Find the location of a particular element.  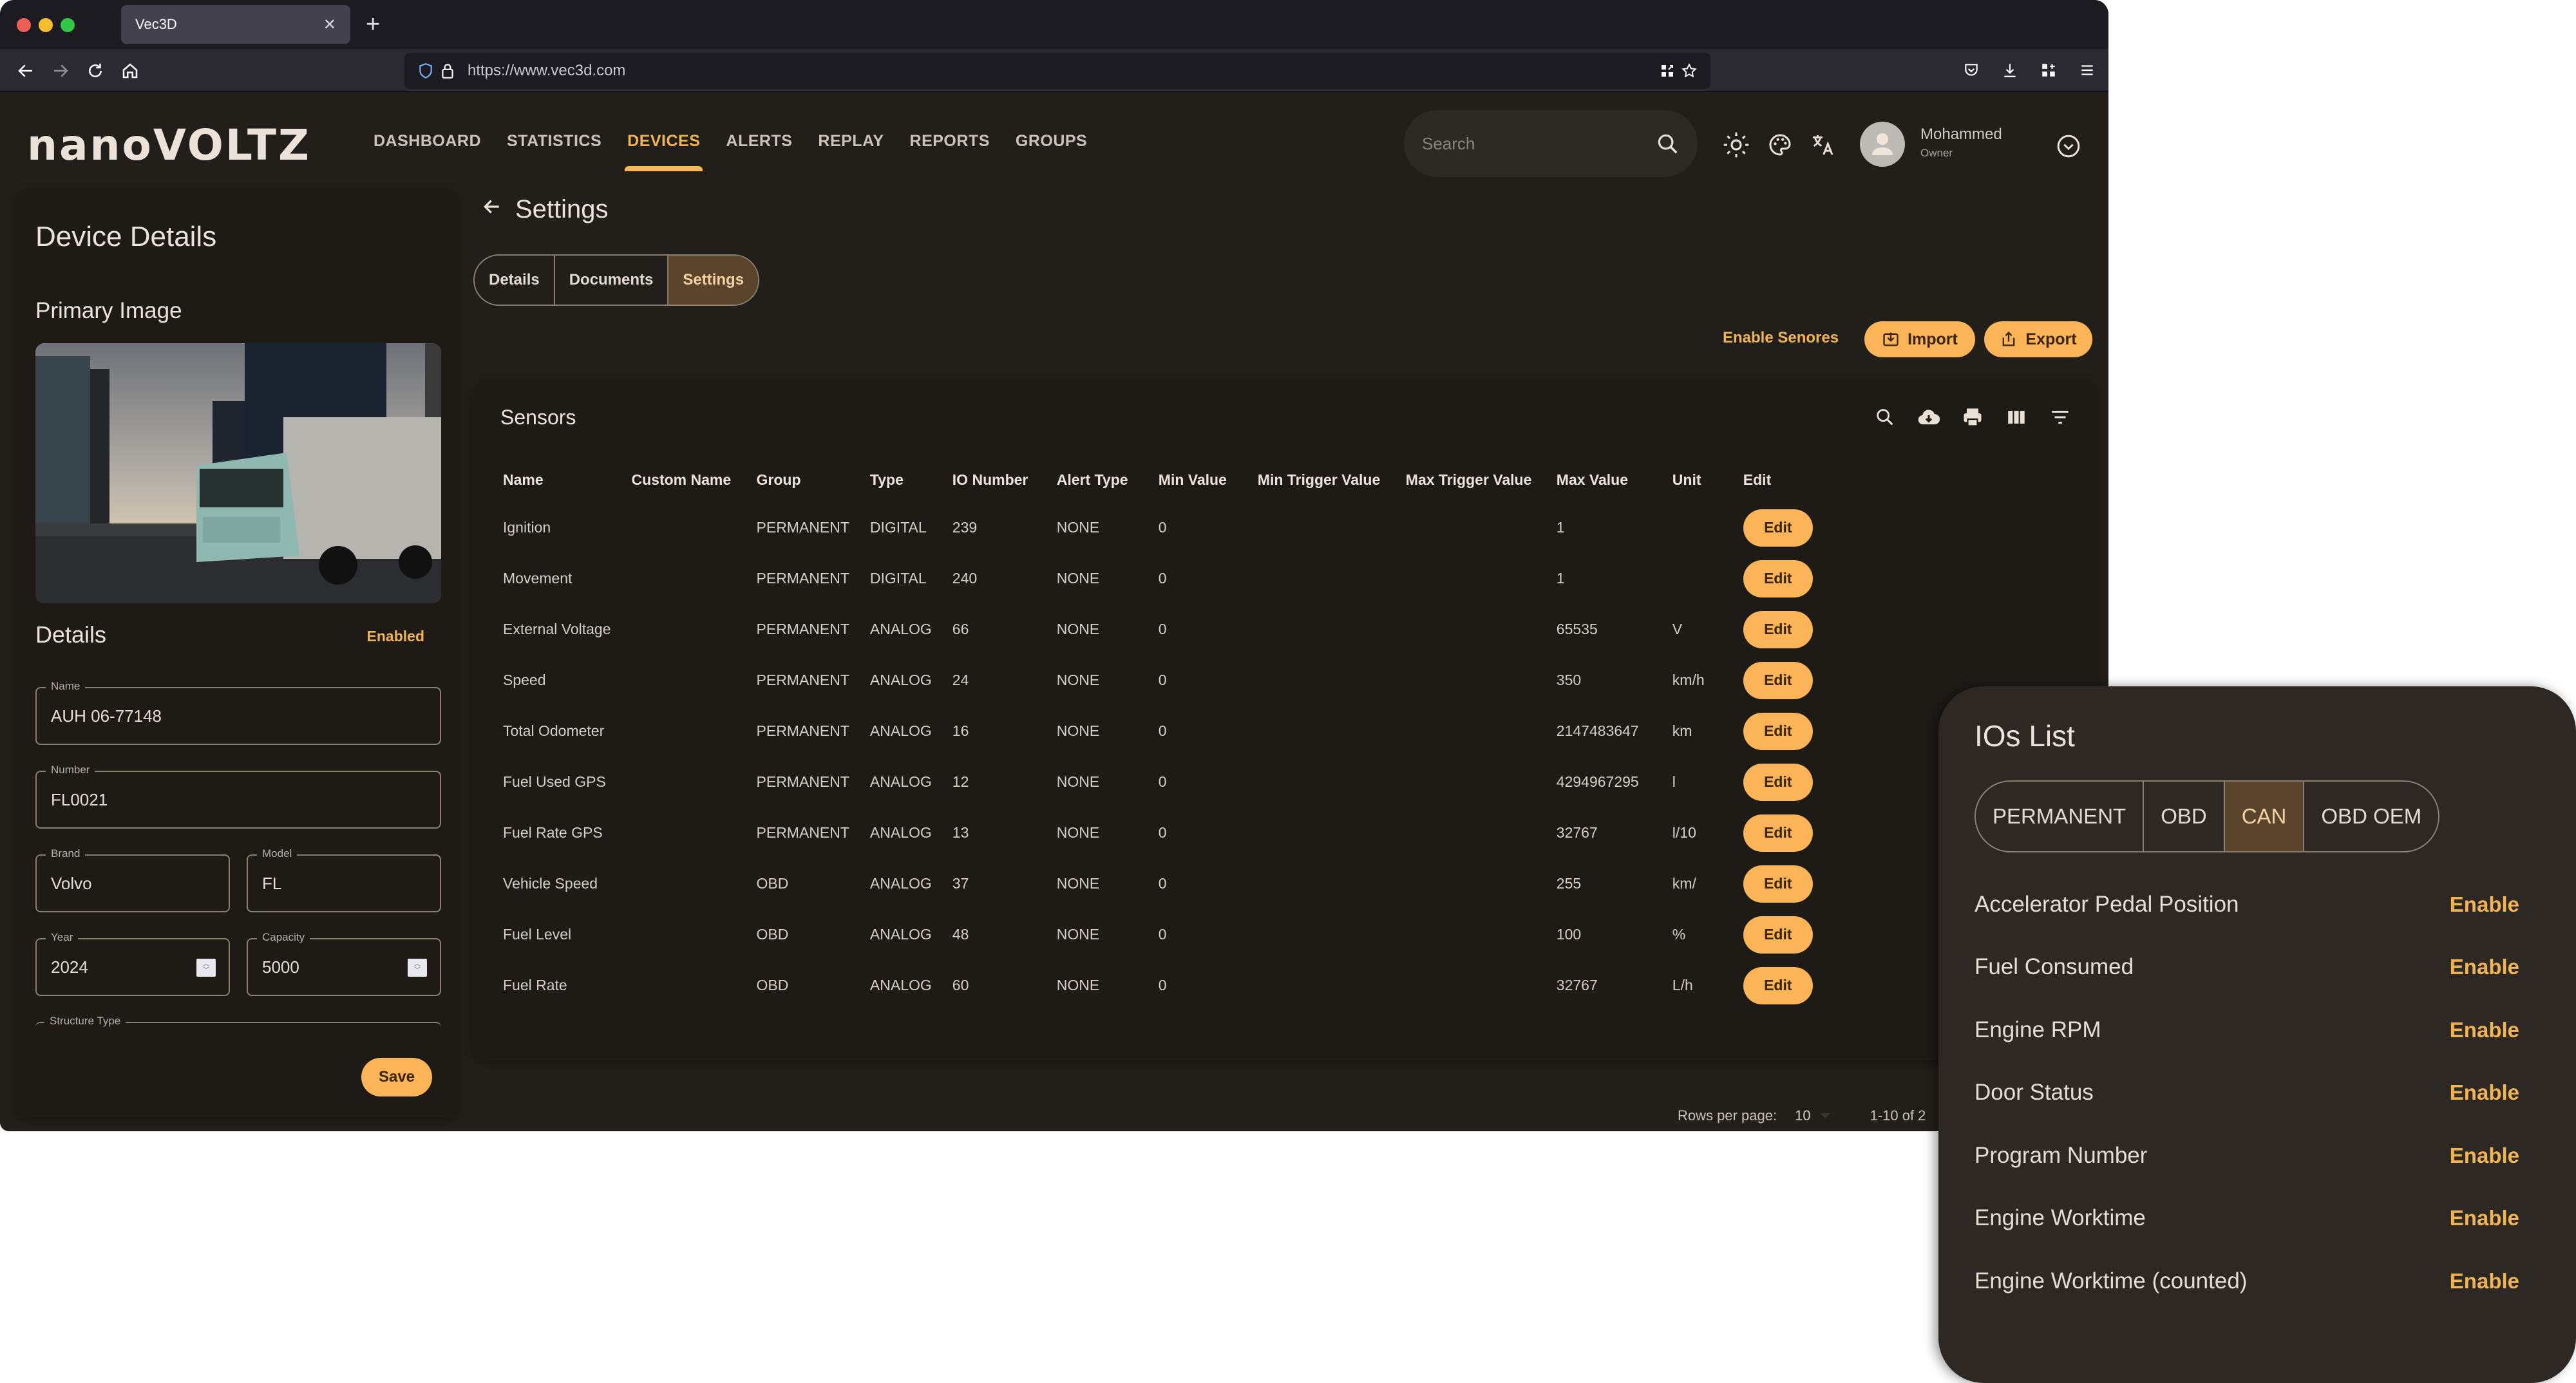

url-text: https://www.vec3d.com is located at coordinates (1062, 71).